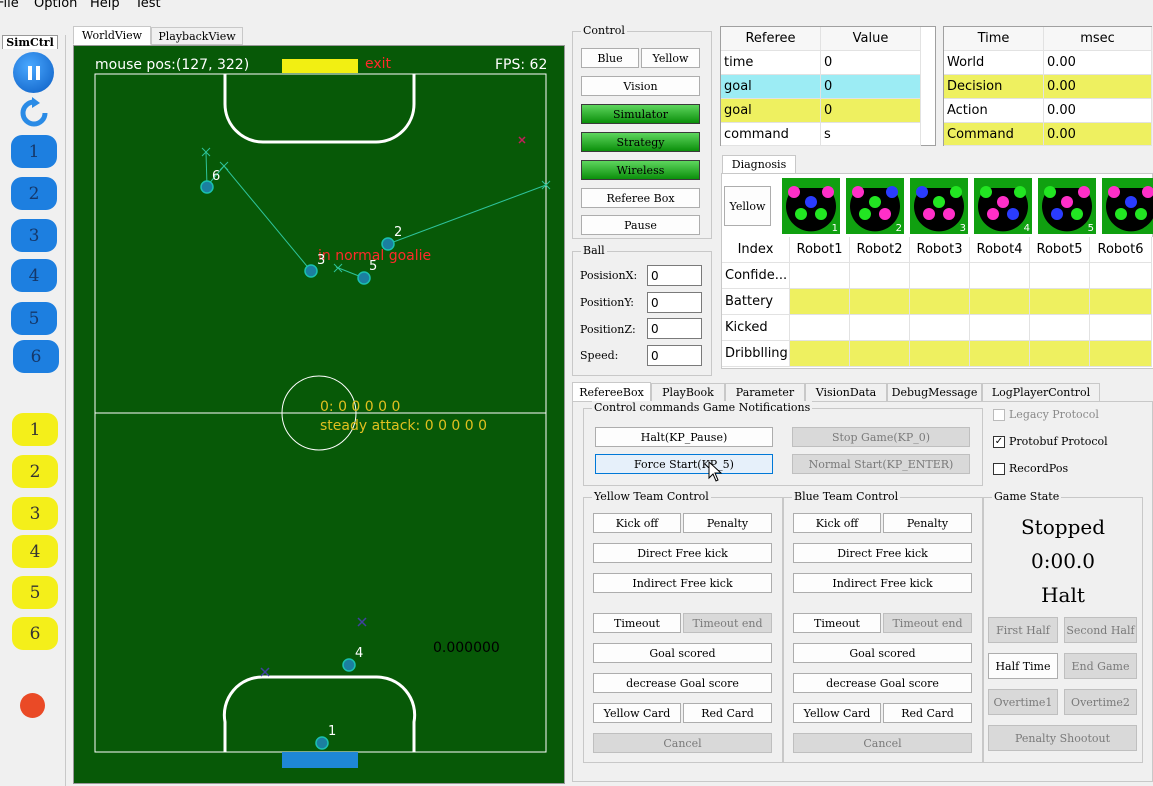 Image resolution: width=1153 pixels, height=786 pixels. What do you see at coordinates (35, 513) in the screenshot?
I see `yellow-robot-3-button: 3` at bounding box center [35, 513].